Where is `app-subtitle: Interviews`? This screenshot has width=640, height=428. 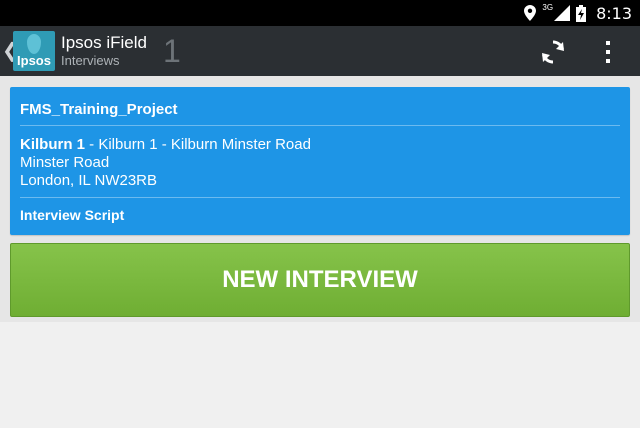
app-subtitle: Interviews is located at coordinates (90, 60).